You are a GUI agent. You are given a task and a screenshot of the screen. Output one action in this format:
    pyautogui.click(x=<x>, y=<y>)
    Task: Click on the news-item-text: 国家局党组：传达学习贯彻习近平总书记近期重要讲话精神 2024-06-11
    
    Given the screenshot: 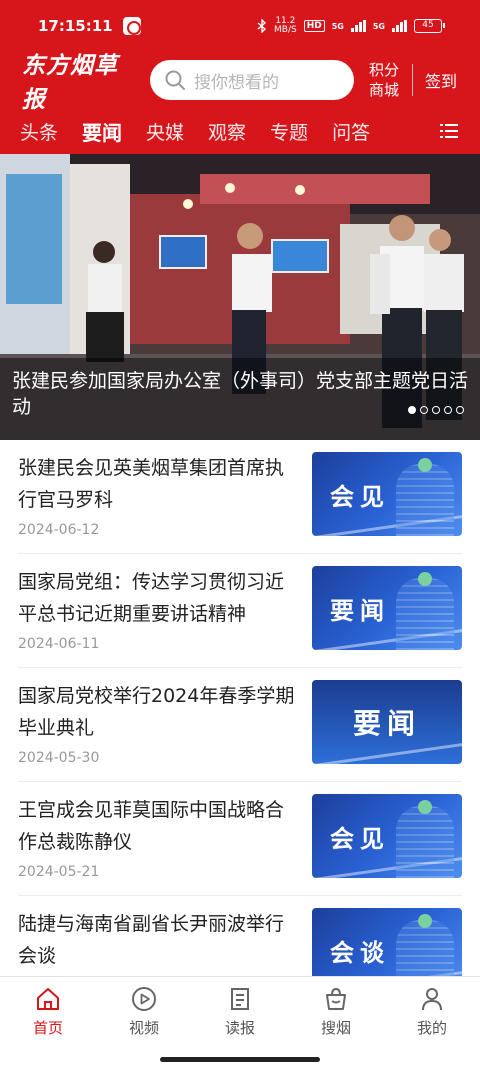 What is the action you would take?
    pyautogui.click(x=165, y=616)
    